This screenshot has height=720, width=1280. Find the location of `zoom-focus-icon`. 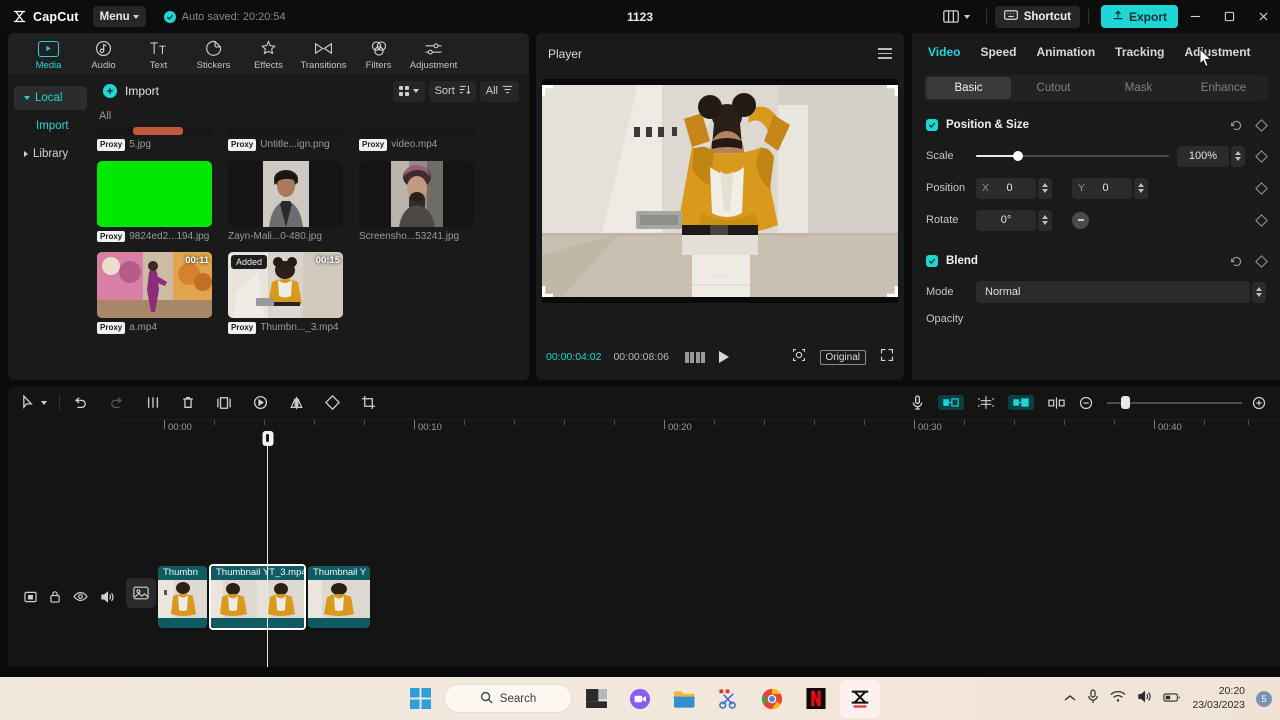

zoom-focus-icon is located at coordinates (799, 357).